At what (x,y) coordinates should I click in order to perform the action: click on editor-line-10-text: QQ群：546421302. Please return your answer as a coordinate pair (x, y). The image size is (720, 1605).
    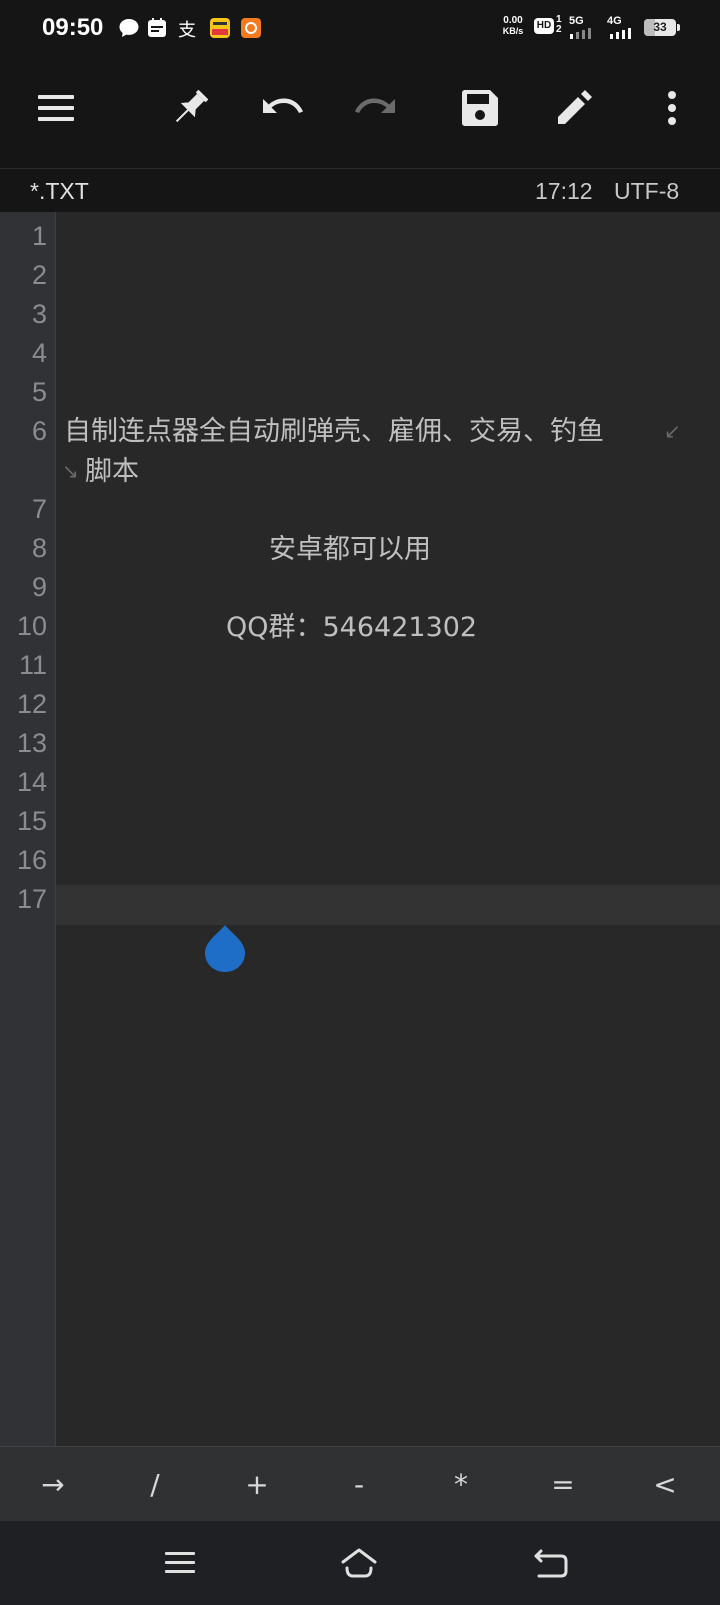
    Looking at the image, I should click on (351, 627).